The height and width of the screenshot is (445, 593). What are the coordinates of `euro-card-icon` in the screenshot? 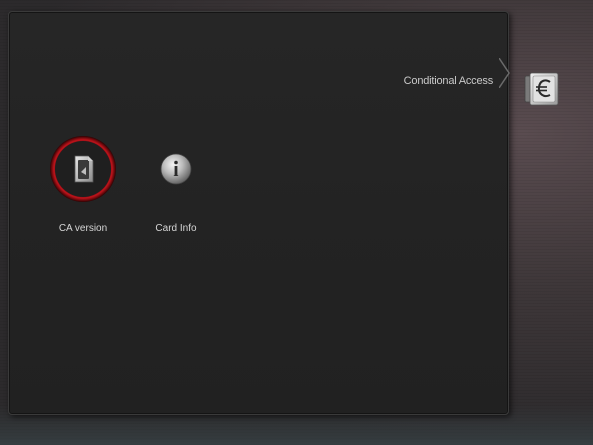 It's located at (541, 89).